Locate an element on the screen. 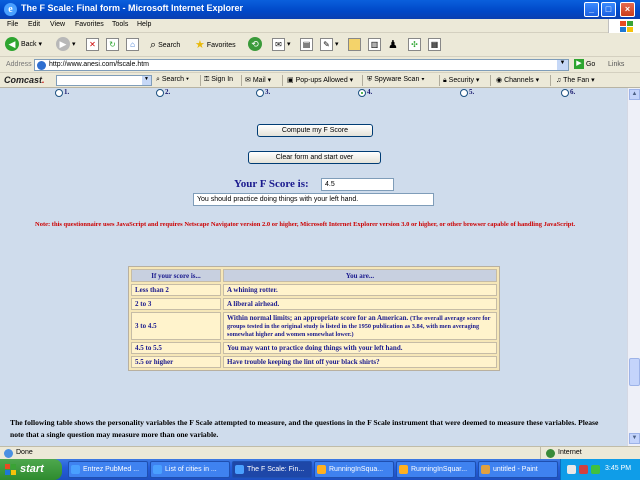 The width and height of the screenshot is (640, 480). compute-score-button: Compute my F Score is located at coordinates (315, 130).